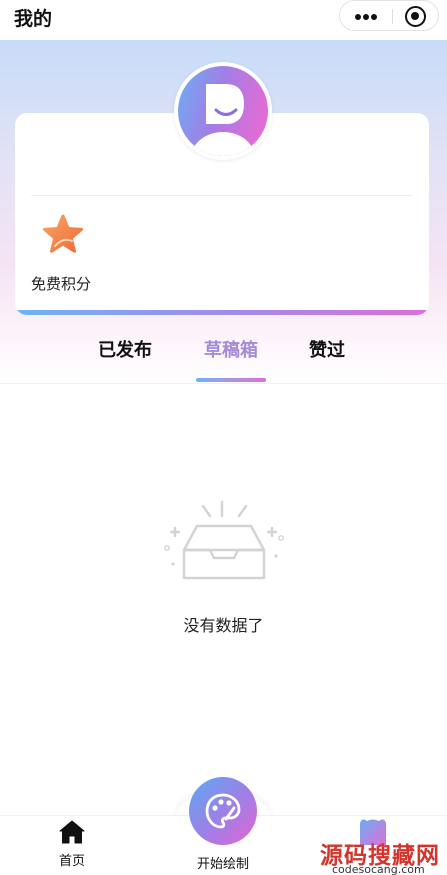  I want to click on tab-drafts: 草稿箱, so click(231, 349).